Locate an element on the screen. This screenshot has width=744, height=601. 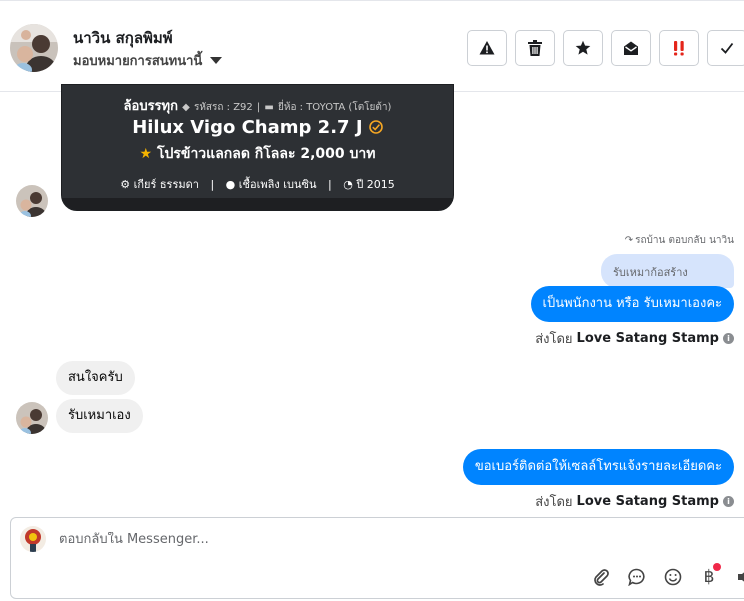
card-promo: โปรข้าวแลกลด กิโลละ 2,000 บาท is located at coordinates (266, 154).